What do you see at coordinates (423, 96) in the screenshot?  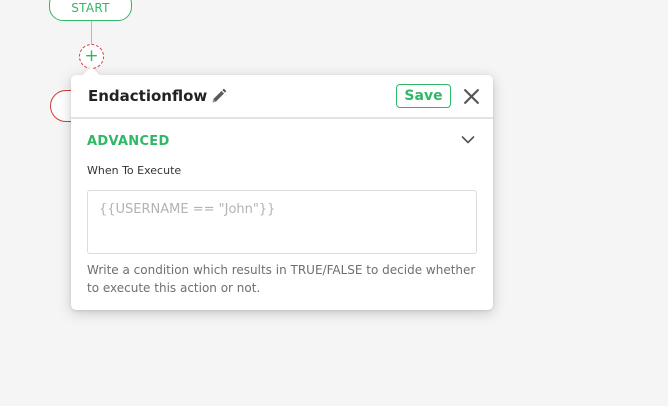 I see `save-button: Save` at bounding box center [423, 96].